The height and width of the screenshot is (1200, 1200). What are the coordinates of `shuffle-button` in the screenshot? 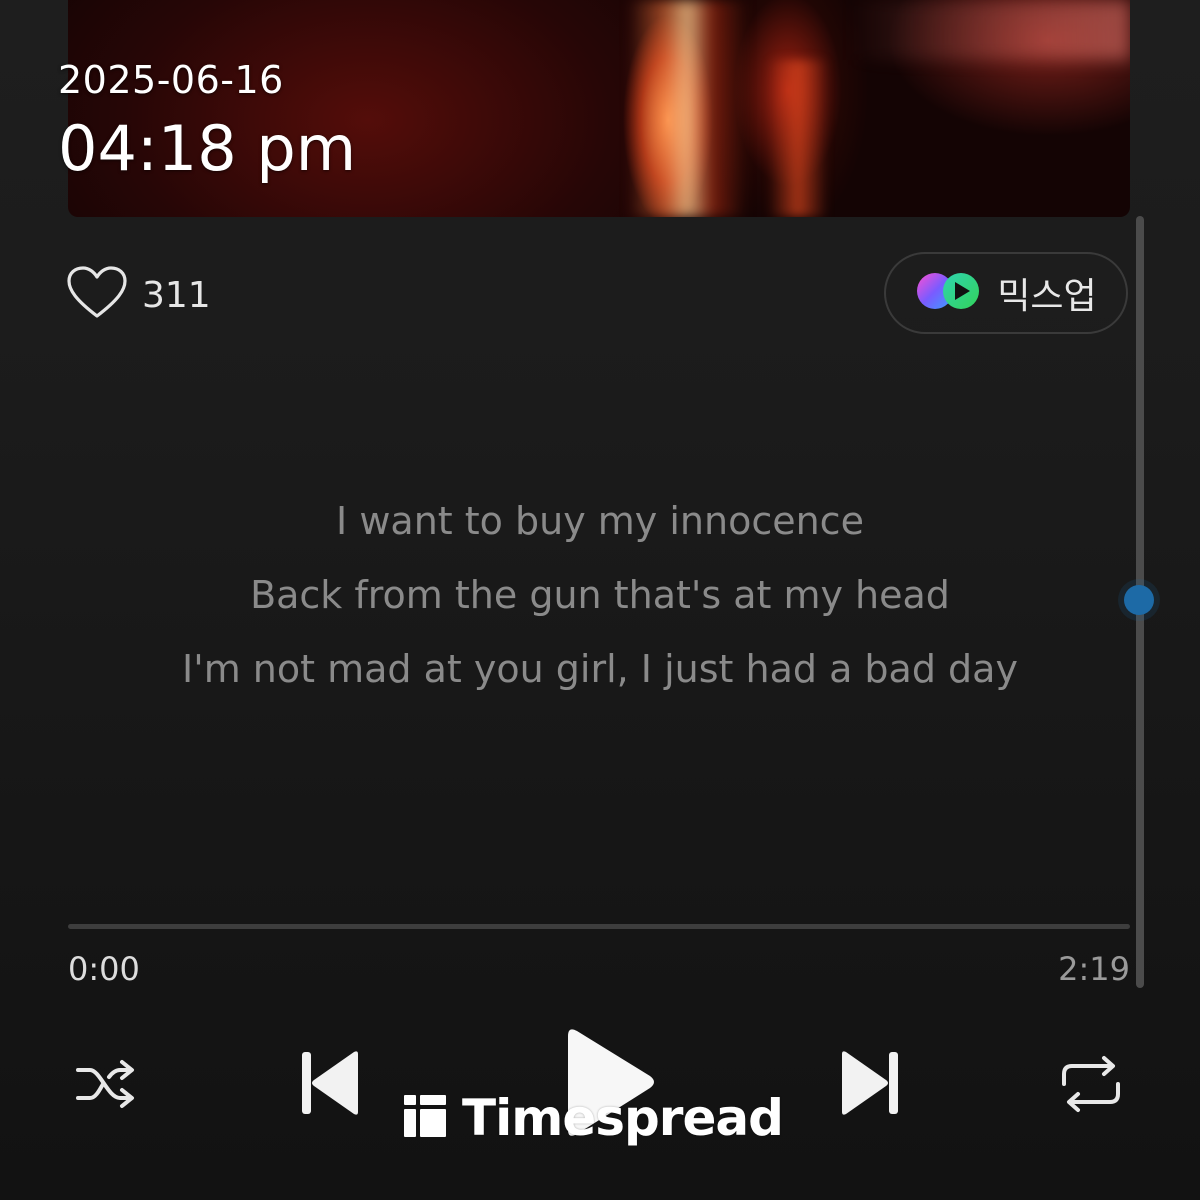 It's located at (106, 1084).